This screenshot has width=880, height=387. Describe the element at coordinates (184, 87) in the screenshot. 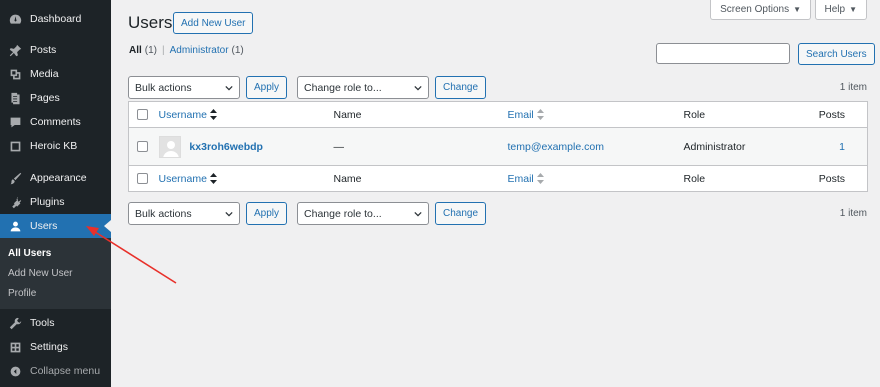

I see `bulk-actions-select: Bulk actions` at that location.